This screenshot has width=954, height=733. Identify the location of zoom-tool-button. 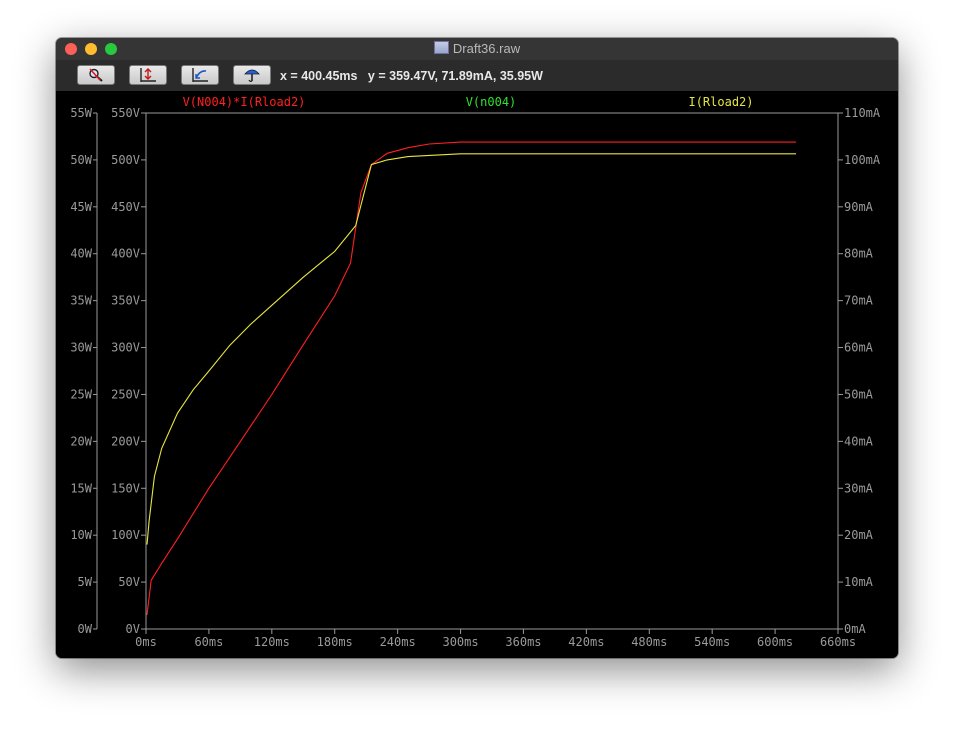
(96, 75).